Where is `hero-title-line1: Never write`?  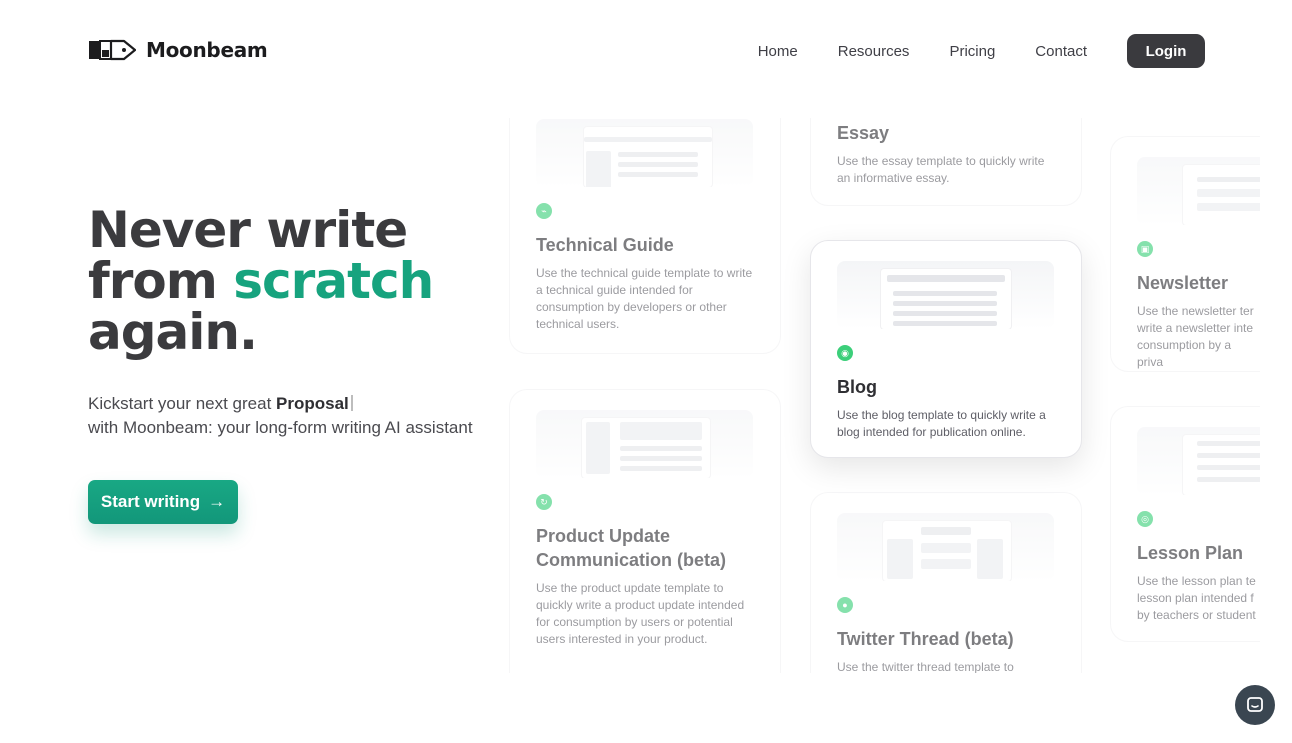
hero-title-line1: Never write is located at coordinates (248, 230).